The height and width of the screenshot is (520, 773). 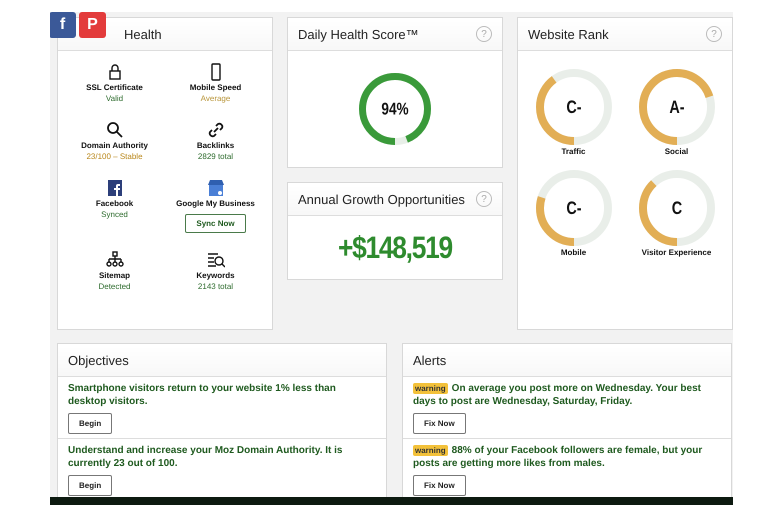 What do you see at coordinates (142, 34) in the screenshot?
I see `card-title: Health` at bounding box center [142, 34].